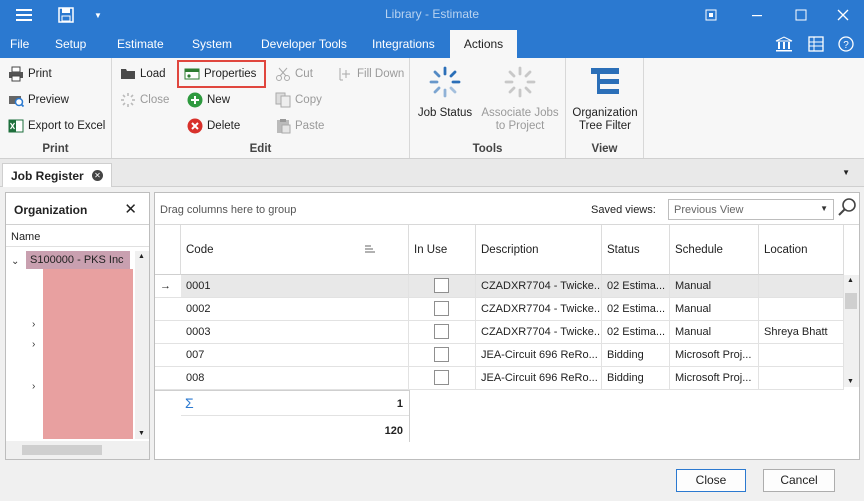 The width and height of the screenshot is (864, 501). What do you see at coordinates (345, 74) in the screenshot?
I see `fill-down-icon` at bounding box center [345, 74].